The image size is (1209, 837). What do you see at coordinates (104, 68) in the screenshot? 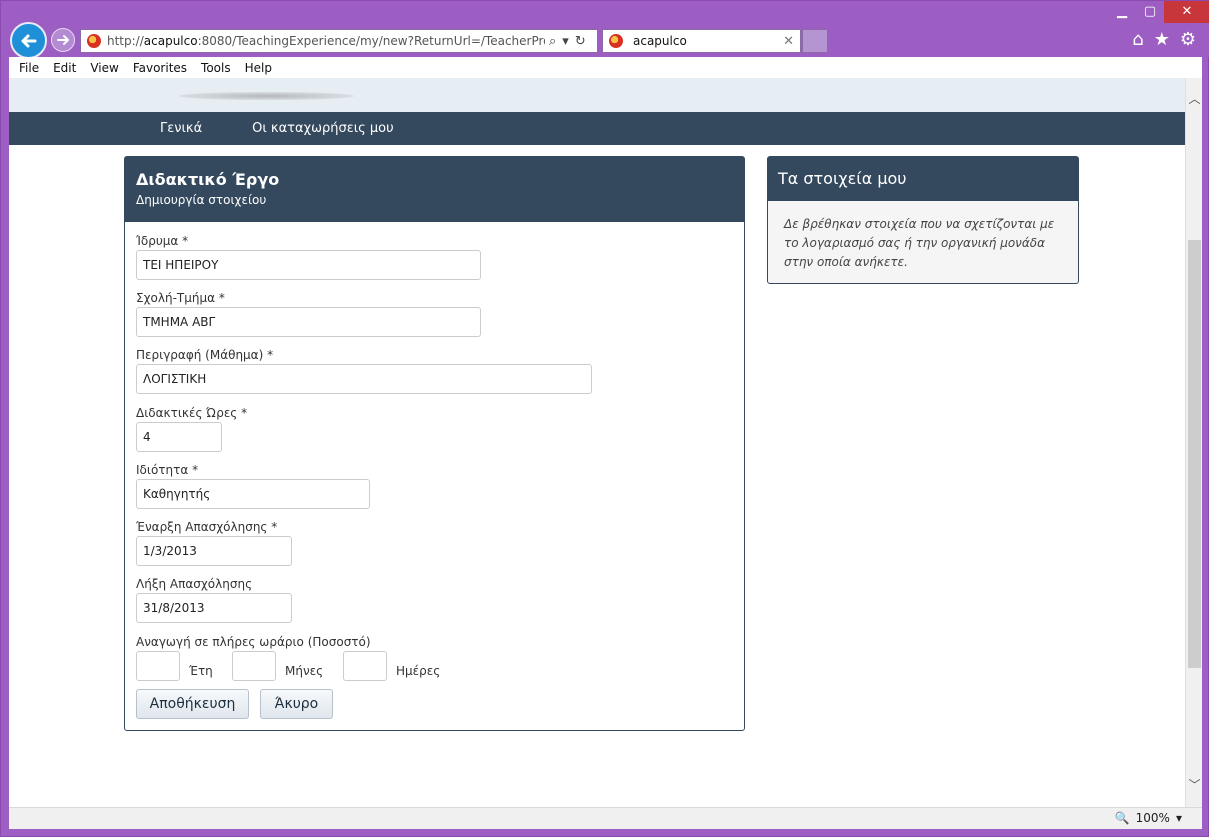
I see `menu-view: View` at bounding box center [104, 68].